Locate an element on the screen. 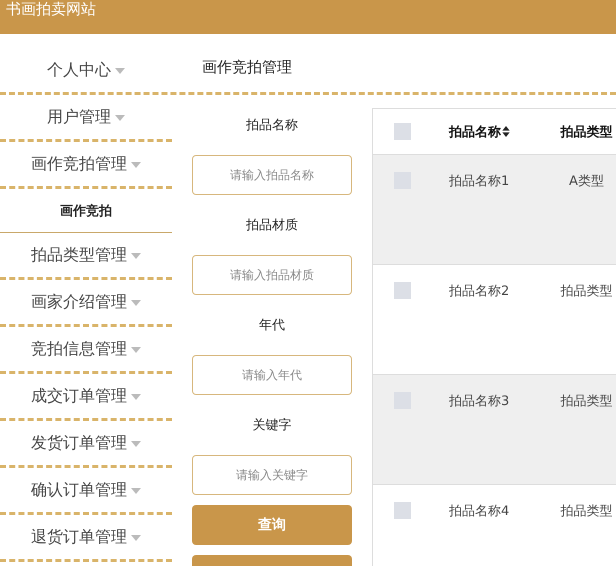 This screenshot has height=566, width=616. sidebar-subitem: 画作竞拍 is located at coordinates (86, 211).